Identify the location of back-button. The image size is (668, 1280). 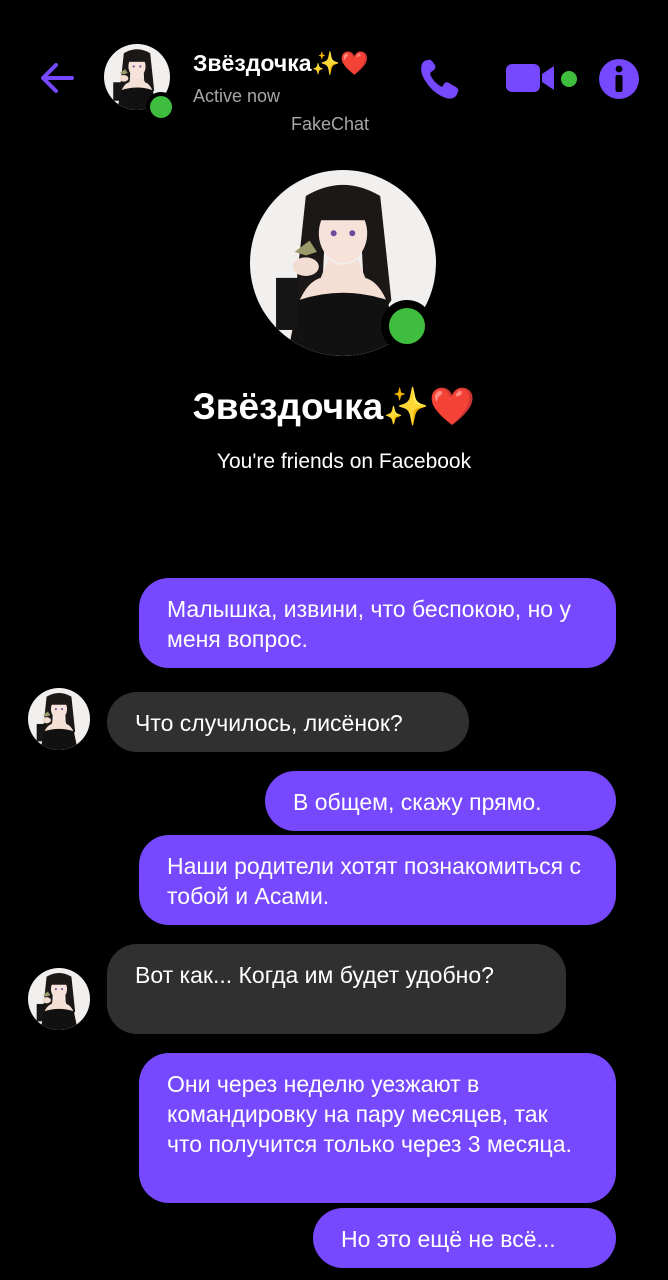
(58, 78).